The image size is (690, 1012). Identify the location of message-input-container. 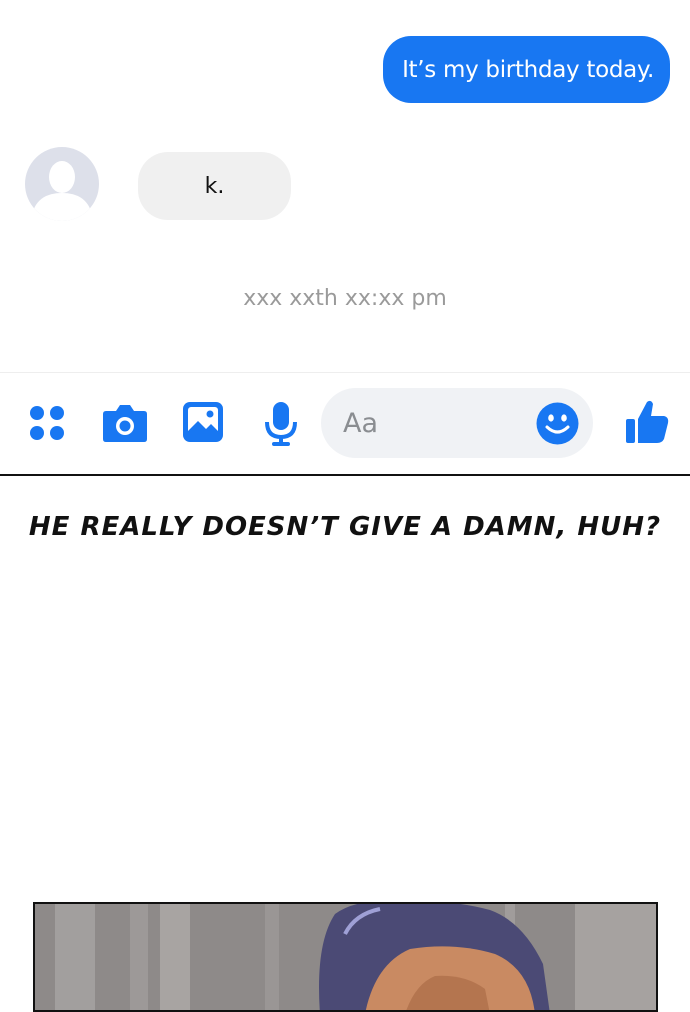
(457, 423).